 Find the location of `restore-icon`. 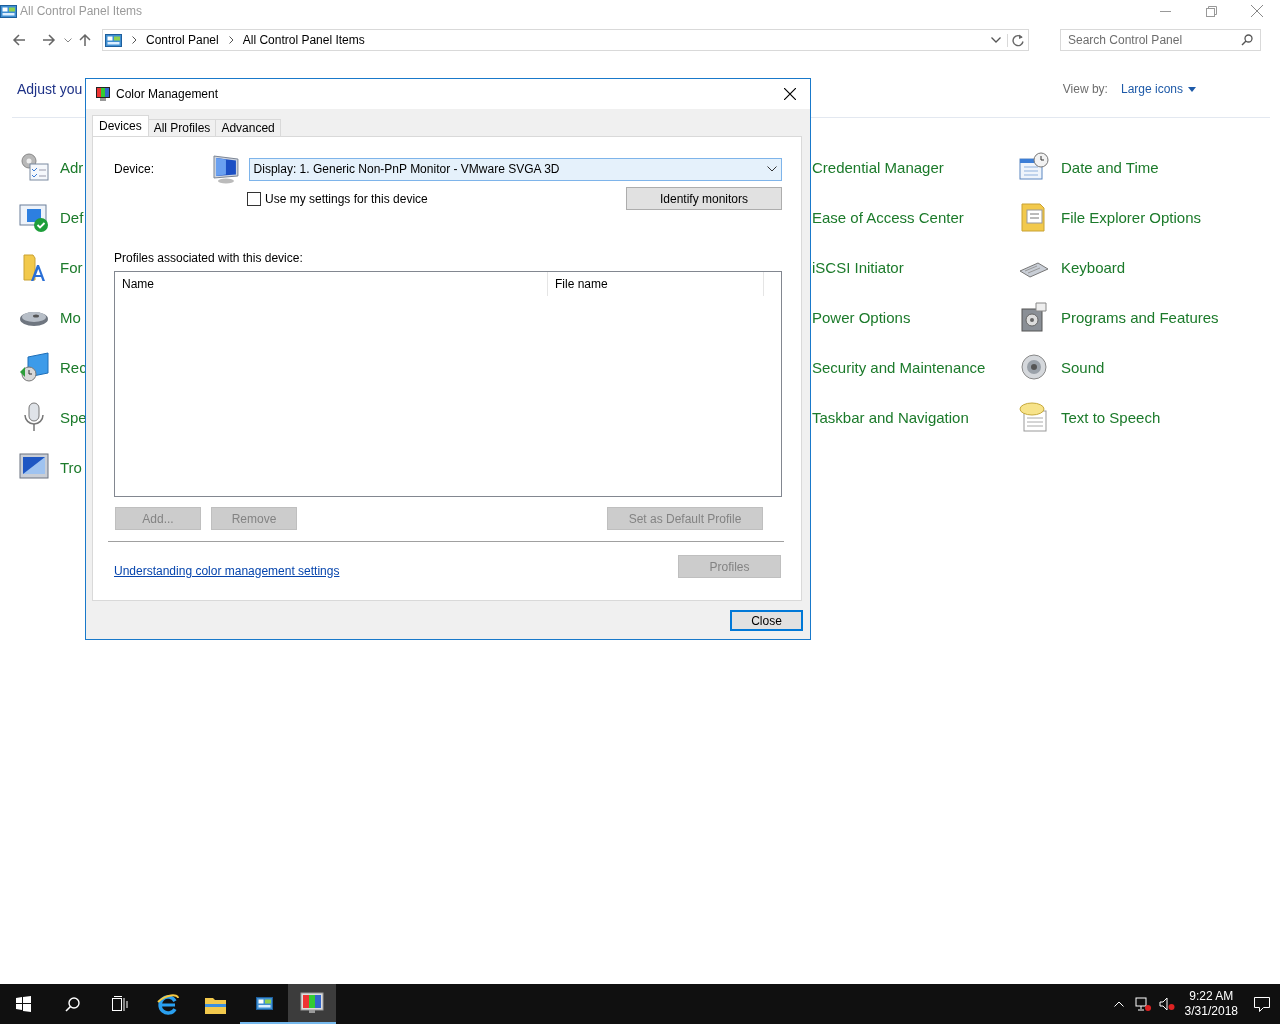

restore-icon is located at coordinates (1211, 11).